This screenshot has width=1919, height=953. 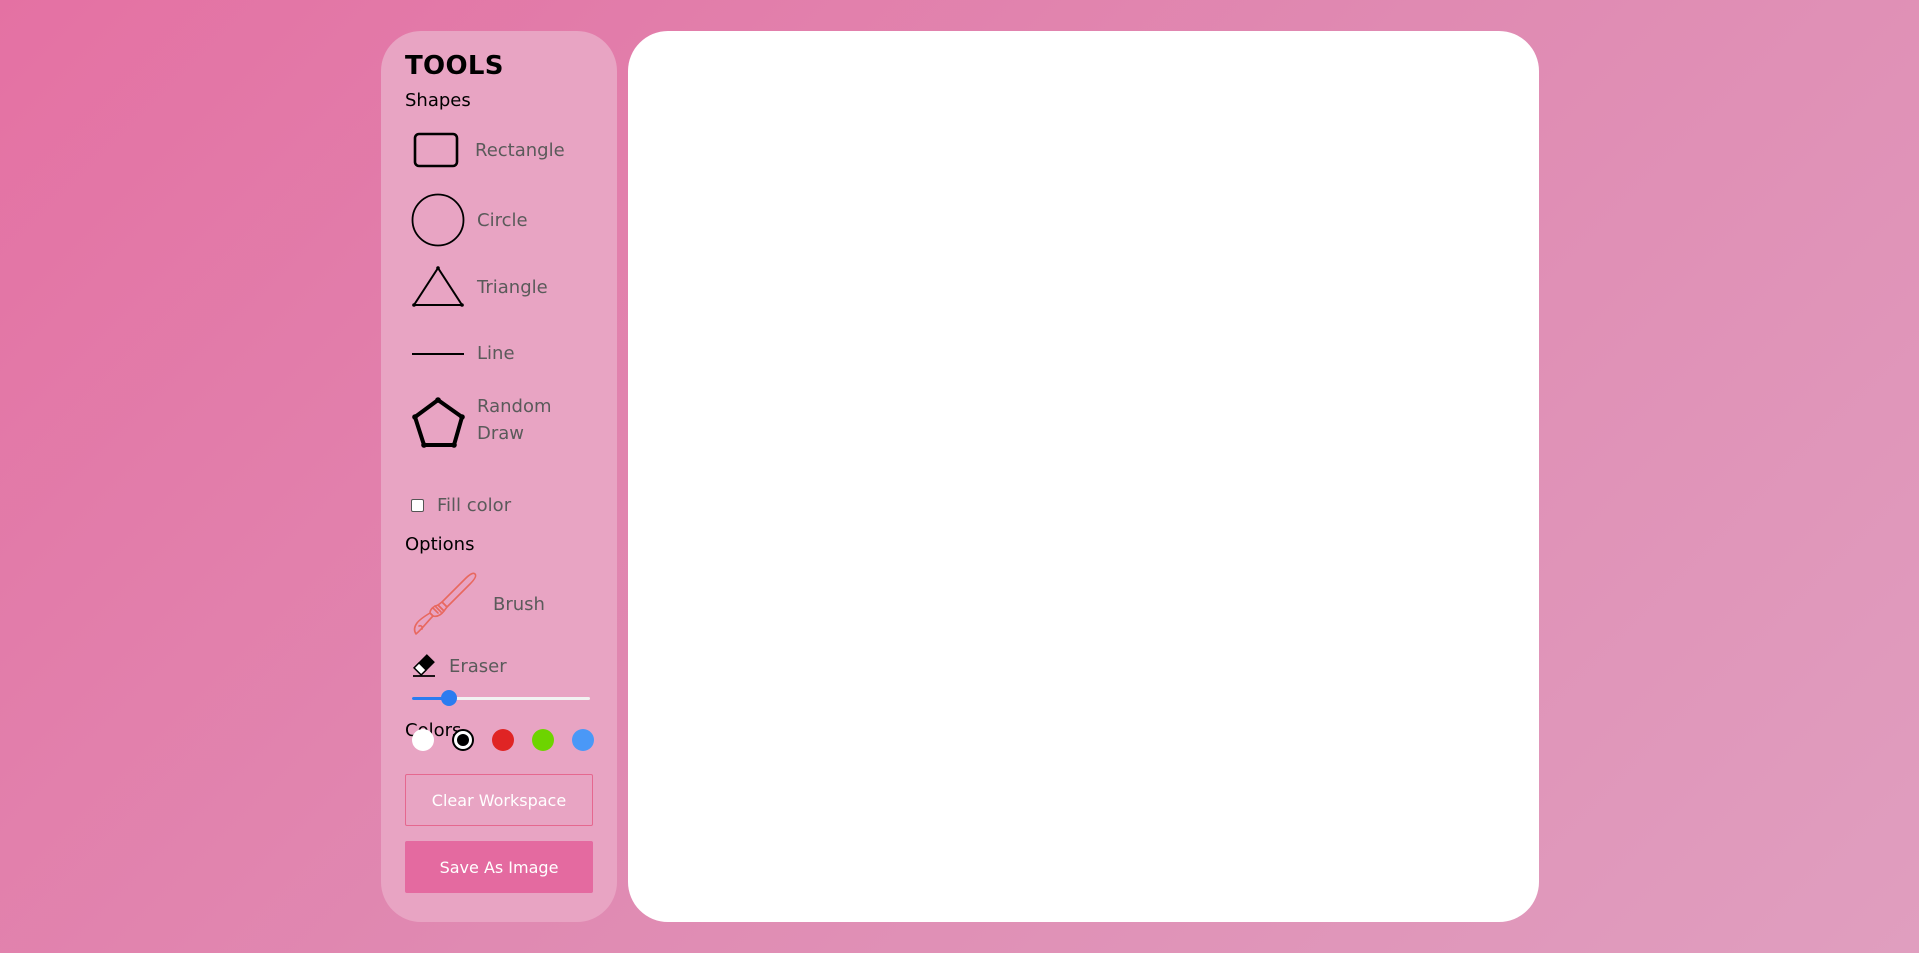 I want to click on fill-color-toggle: Fill color, so click(x=461, y=505).